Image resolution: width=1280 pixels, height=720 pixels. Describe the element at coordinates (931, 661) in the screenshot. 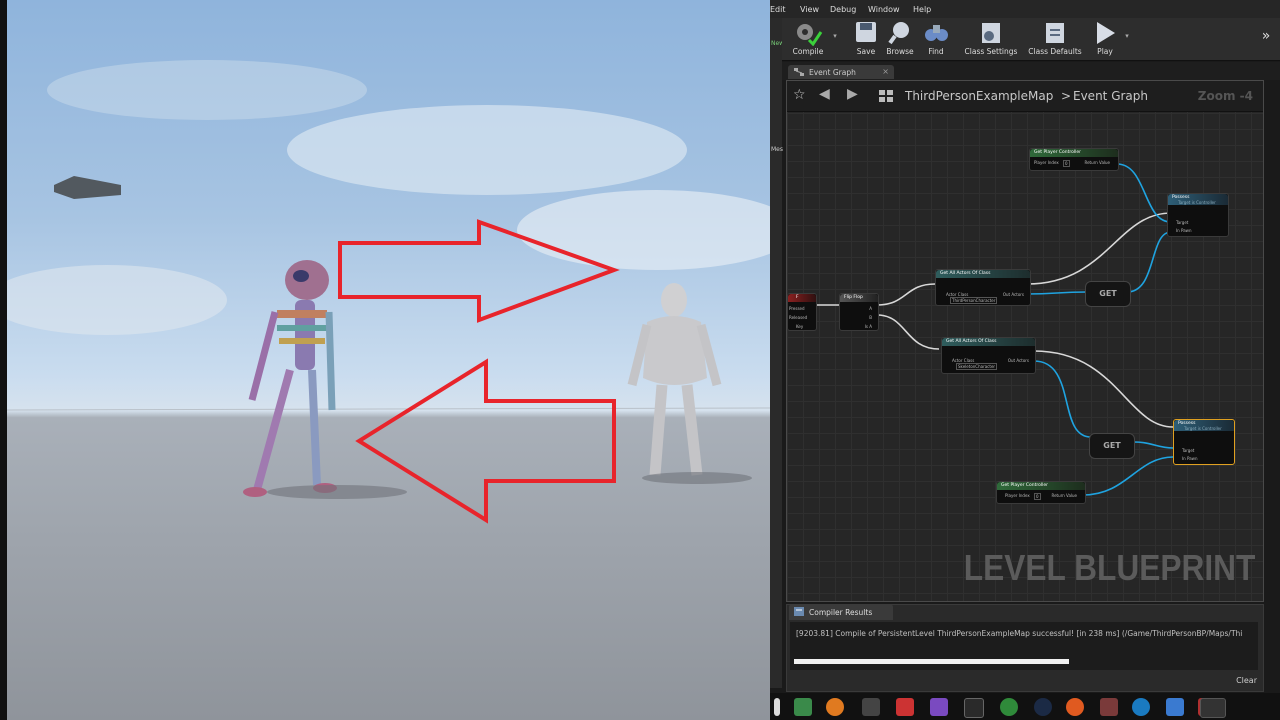

I see `compile-progress-bar` at that location.